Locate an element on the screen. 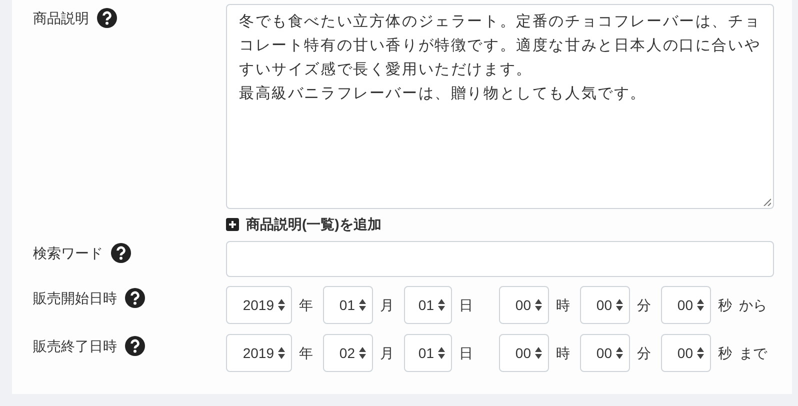  field-label: 商品説明 is located at coordinates (61, 18).